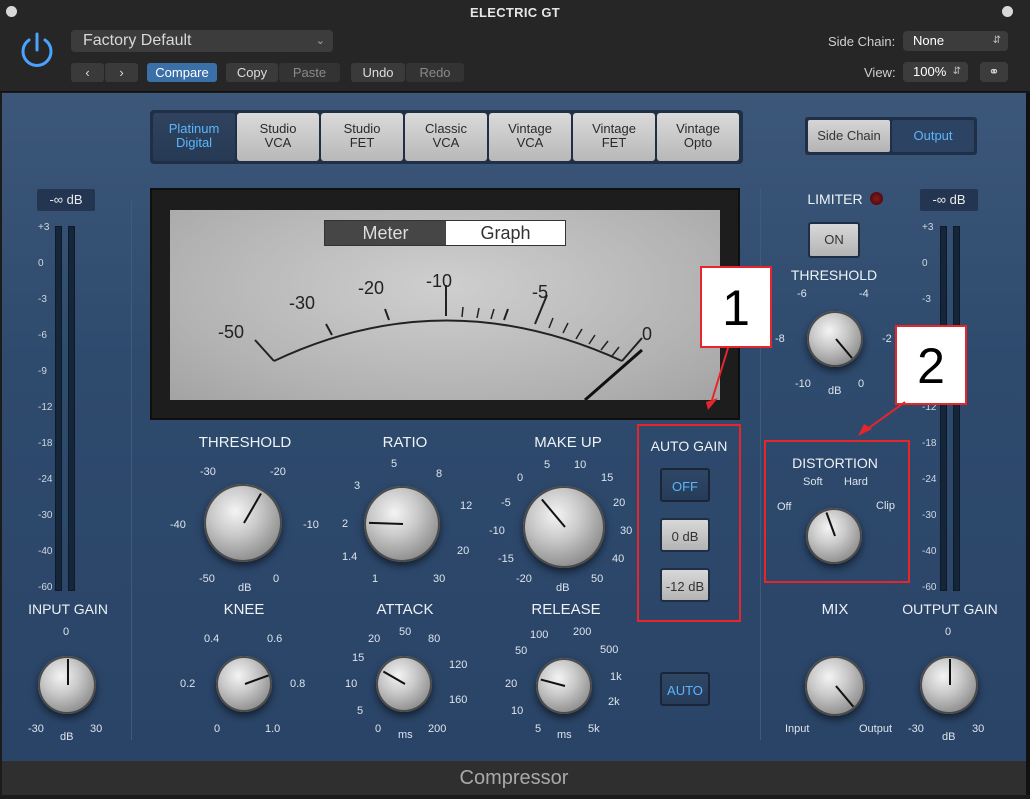 Image resolution: width=1030 pixels, height=799 pixels. What do you see at coordinates (597, 579) in the screenshot?
I see `makeup-tick-50: 50` at bounding box center [597, 579].